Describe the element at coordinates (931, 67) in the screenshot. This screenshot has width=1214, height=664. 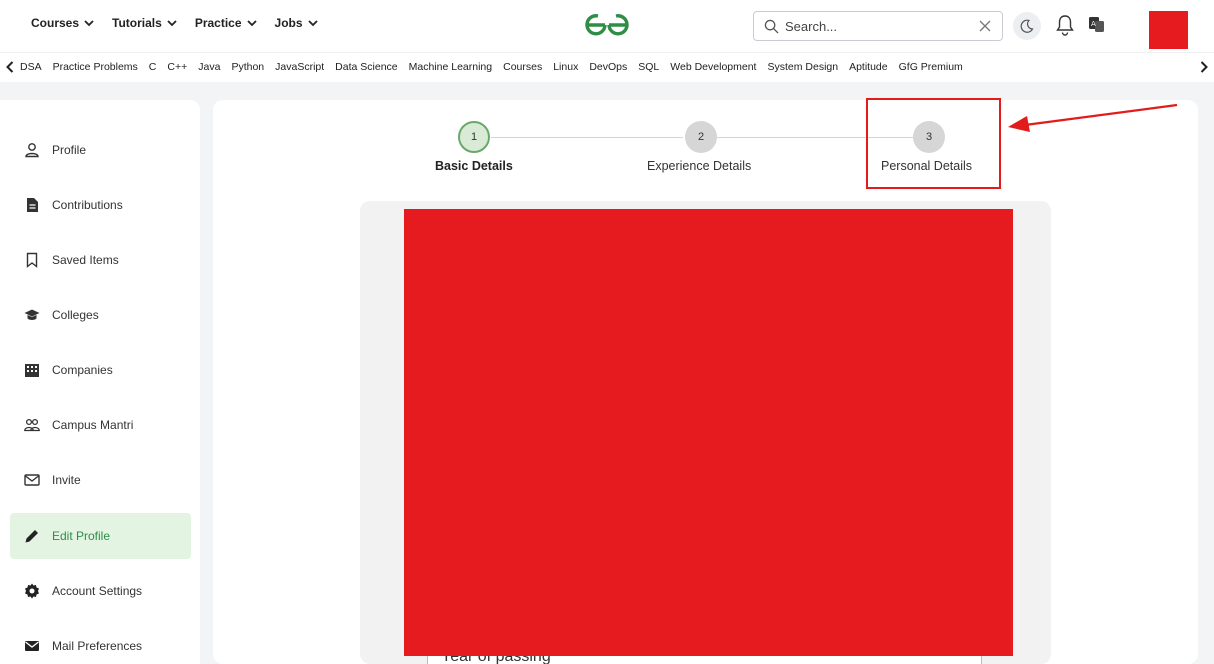
I see `topic-link: GfG Premium` at that location.